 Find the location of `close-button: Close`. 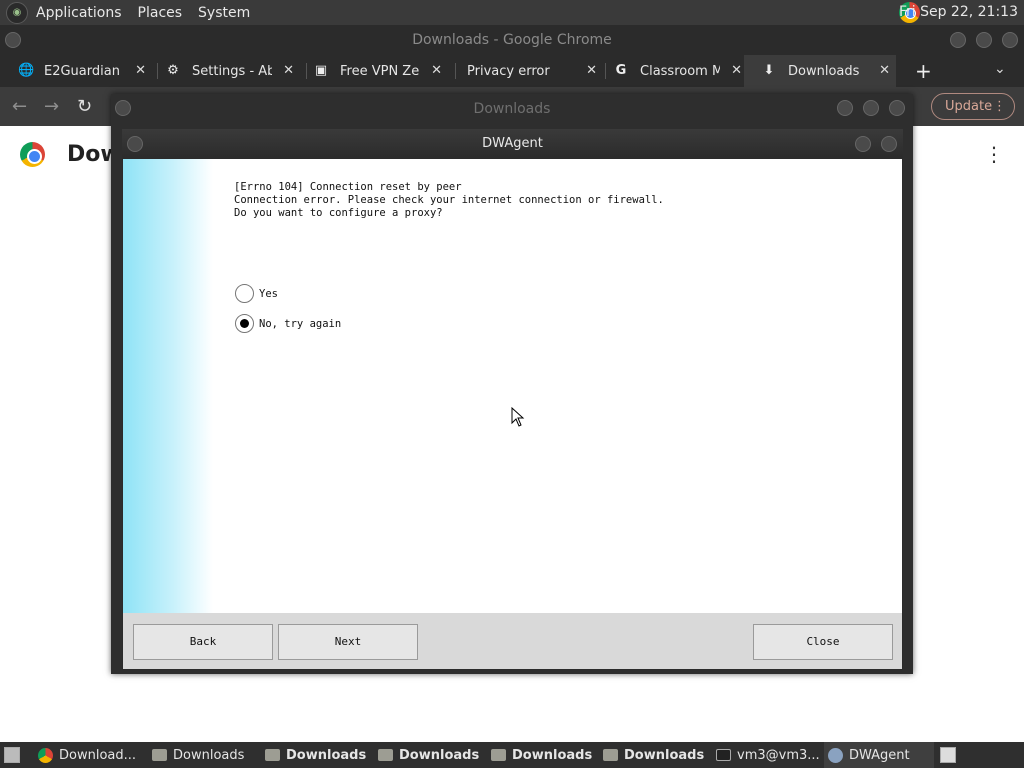

close-button: Close is located at coordinates (823, 642).